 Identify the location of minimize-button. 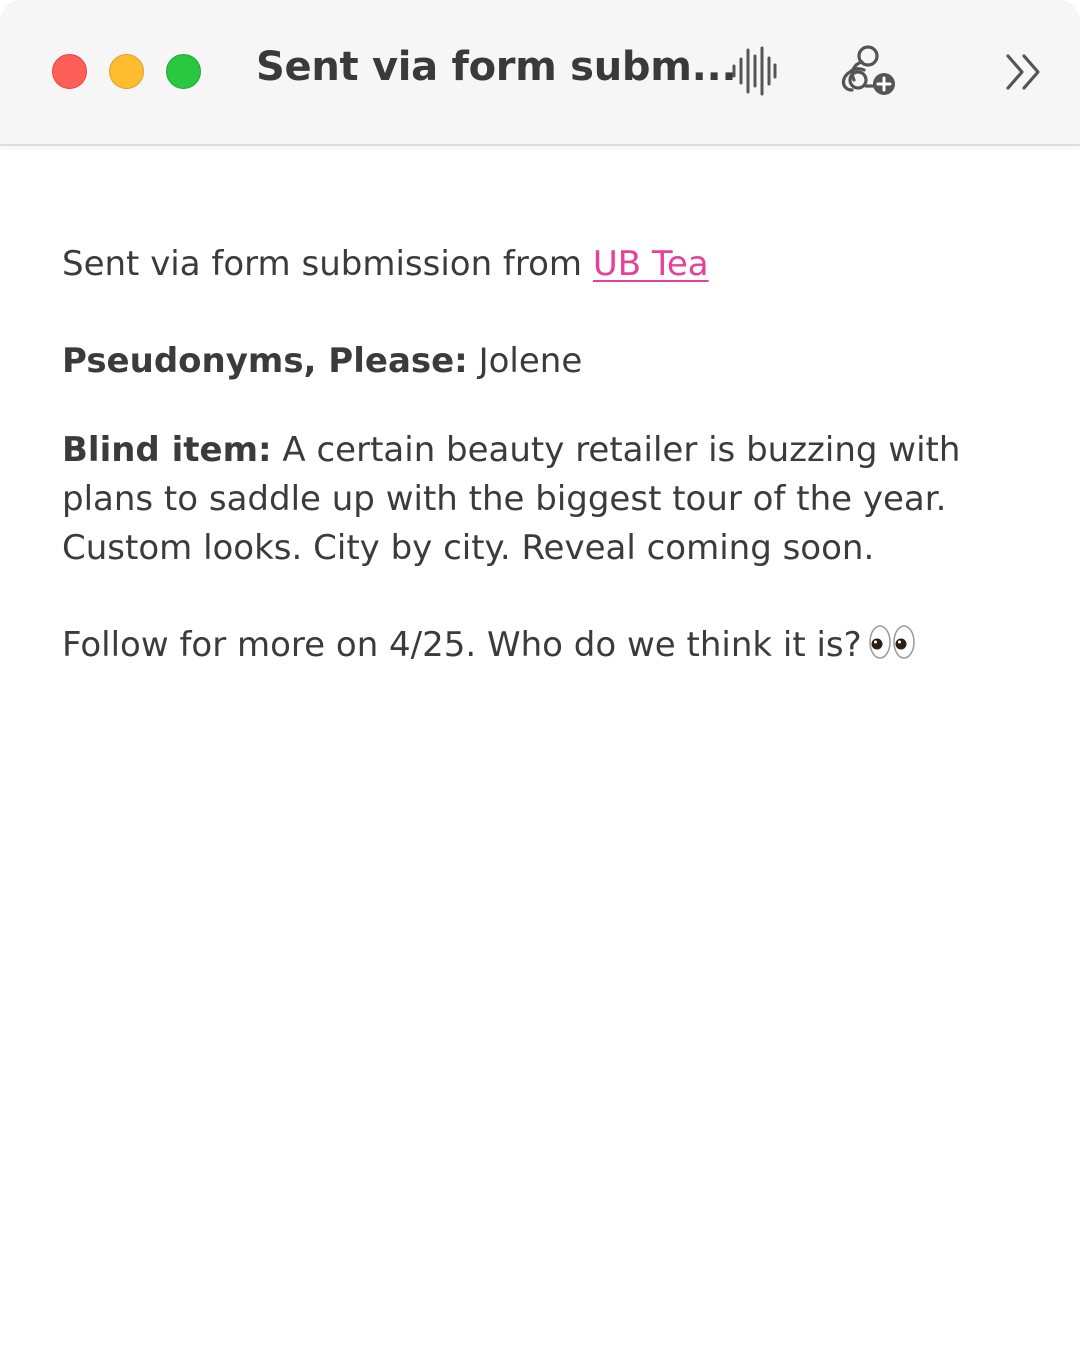
(126, 71).